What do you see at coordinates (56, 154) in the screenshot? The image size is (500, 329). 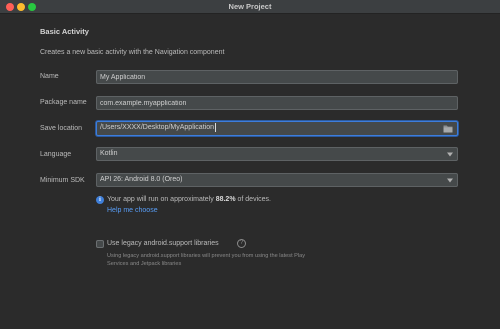 I see `language-label: Language` at bounding box center [56, 154].